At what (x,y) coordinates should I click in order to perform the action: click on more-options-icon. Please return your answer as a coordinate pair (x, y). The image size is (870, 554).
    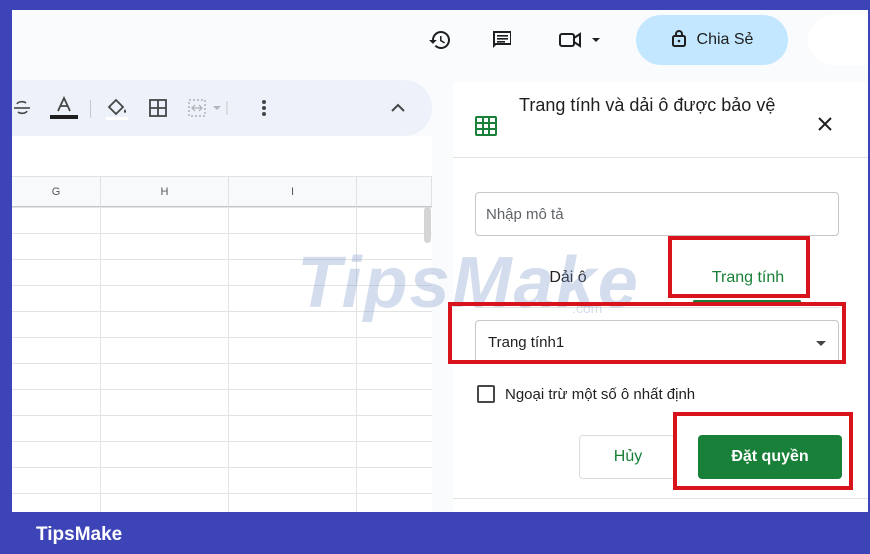
    Looking at the image, I should click on (264, 108).